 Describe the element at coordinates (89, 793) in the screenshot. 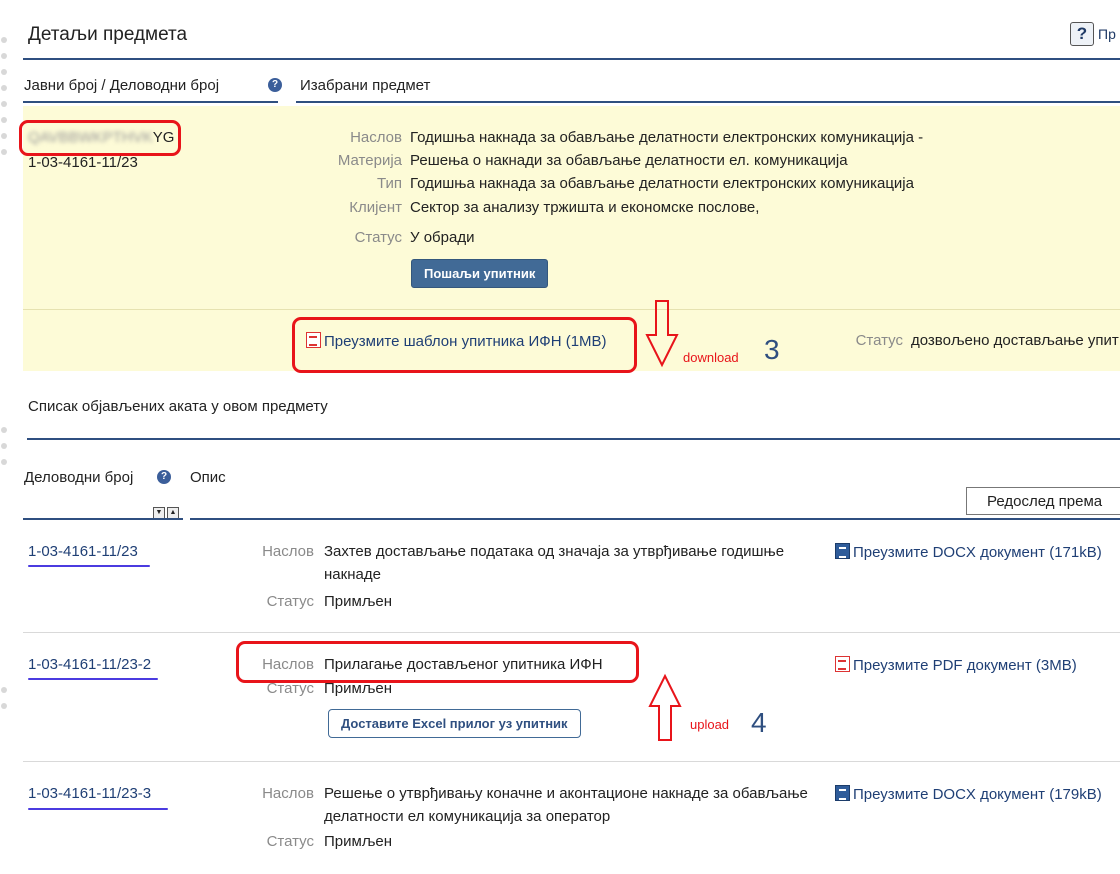

I see `act-number-link-3: 1-03-4161-11/23-3` at that location.